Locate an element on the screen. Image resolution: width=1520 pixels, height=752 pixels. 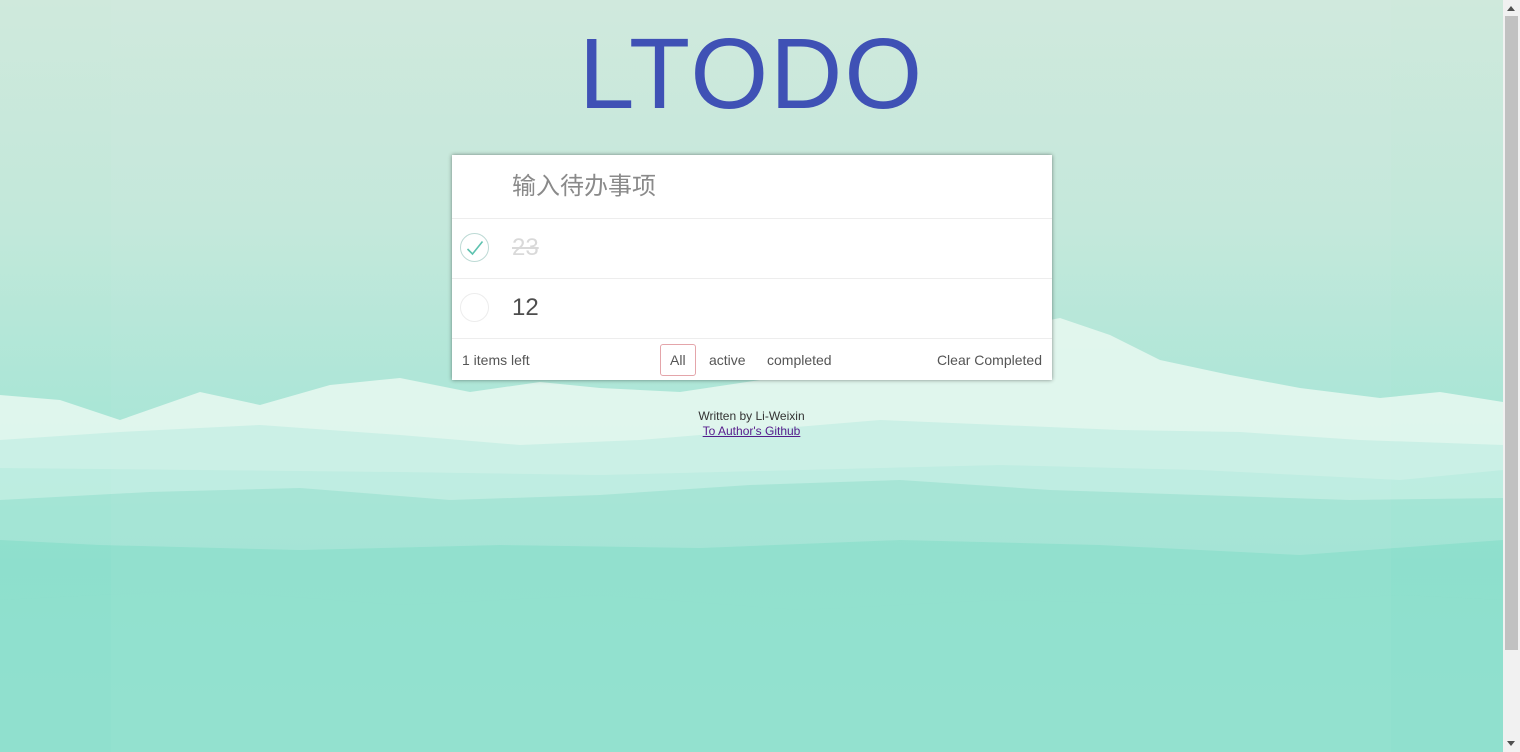
new-todo-input is located at coordinates (752, 187).